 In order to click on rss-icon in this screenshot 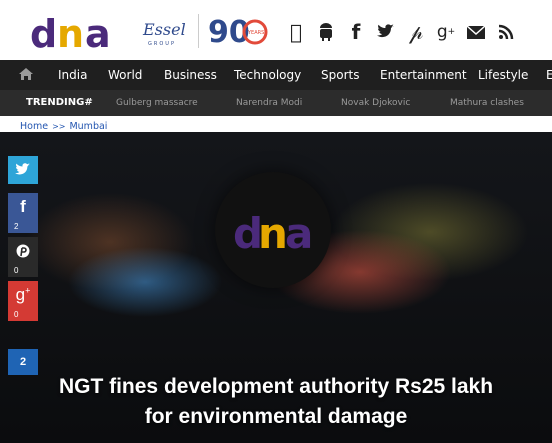, I will do `click(506, 32)`.